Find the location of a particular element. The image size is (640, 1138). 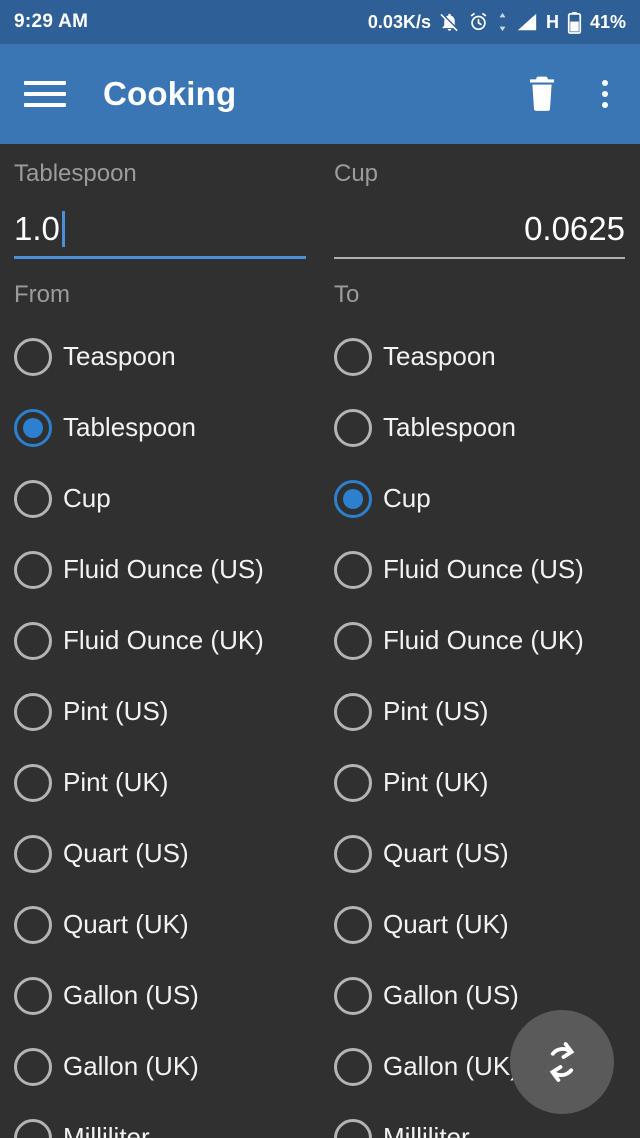

battery-percent-text: 41% is located at coordinates (607, 21).